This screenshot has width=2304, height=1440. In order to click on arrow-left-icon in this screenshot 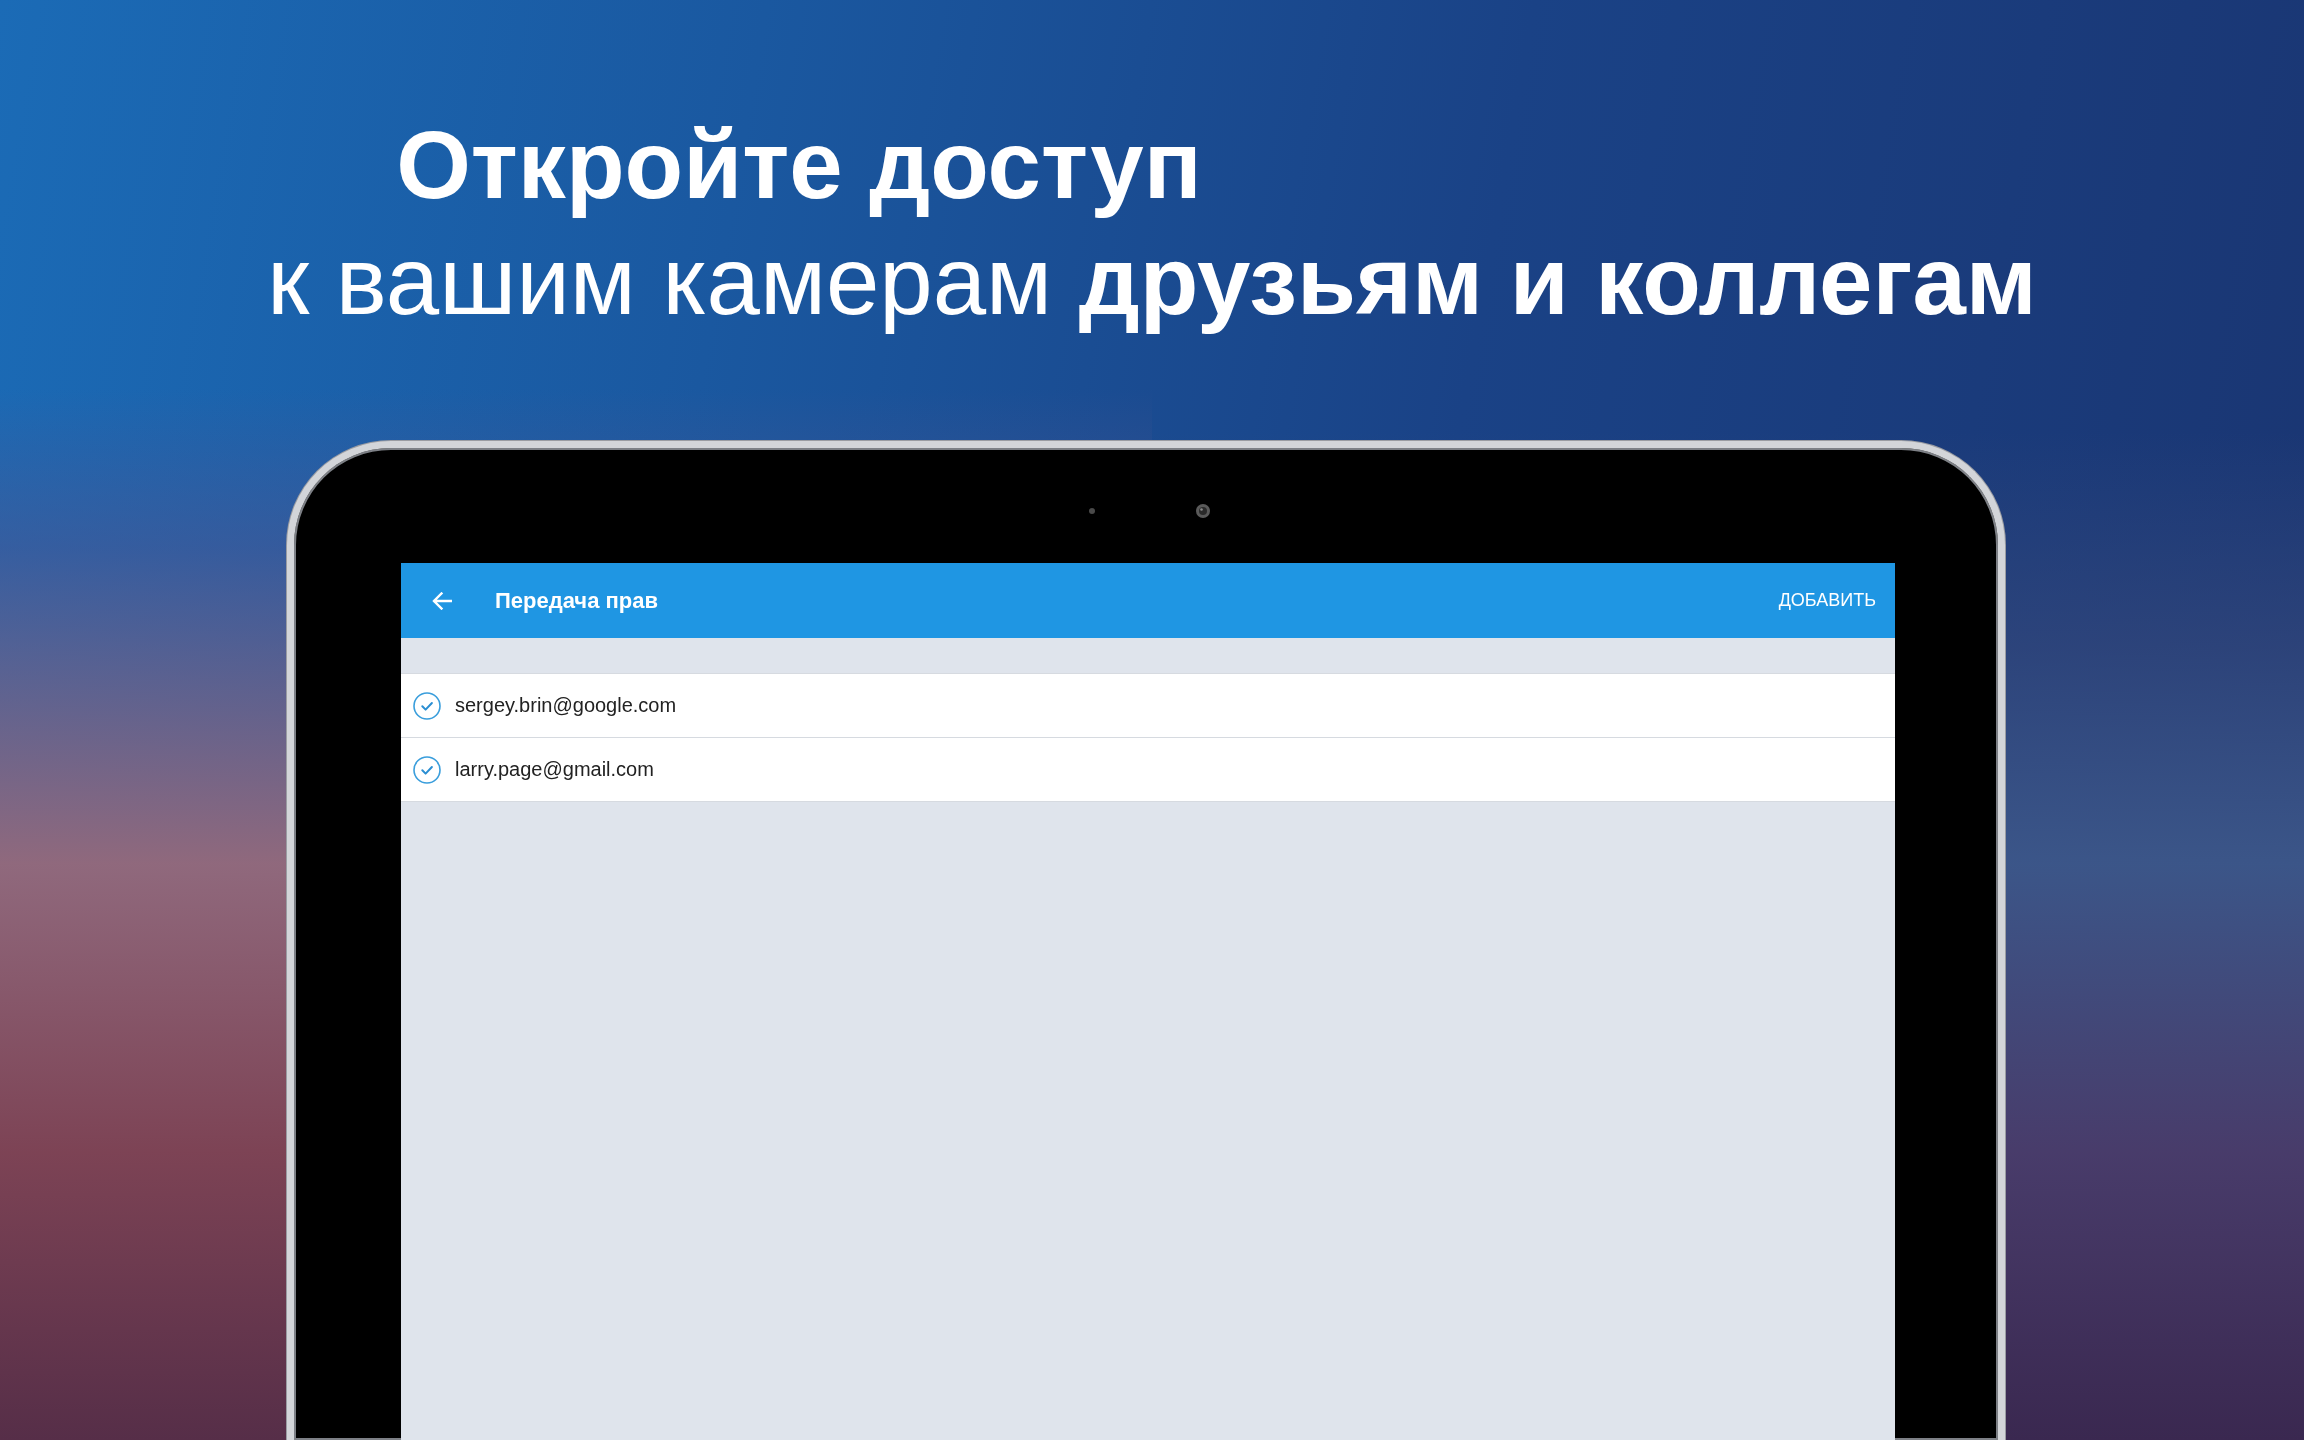, I will do `click(442, 600)`.